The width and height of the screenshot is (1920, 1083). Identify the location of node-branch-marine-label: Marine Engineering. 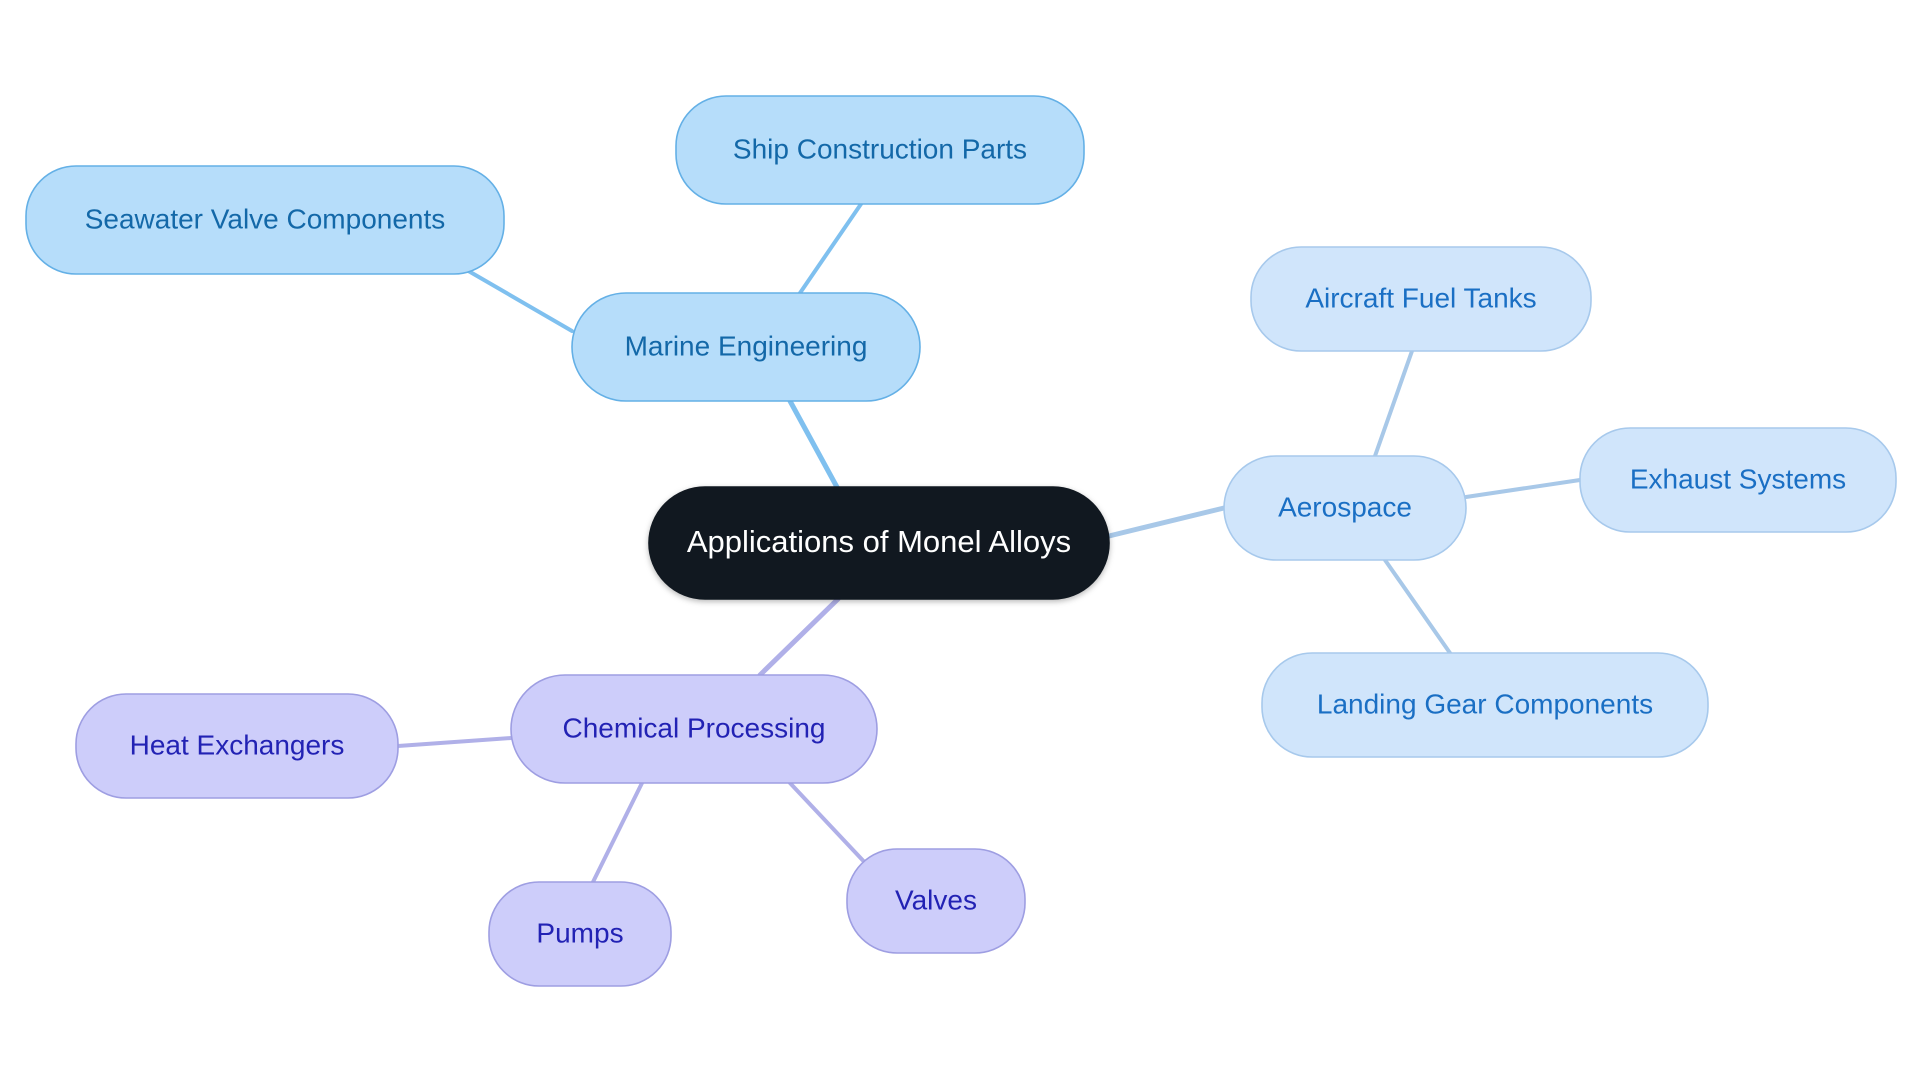
(746, 345).